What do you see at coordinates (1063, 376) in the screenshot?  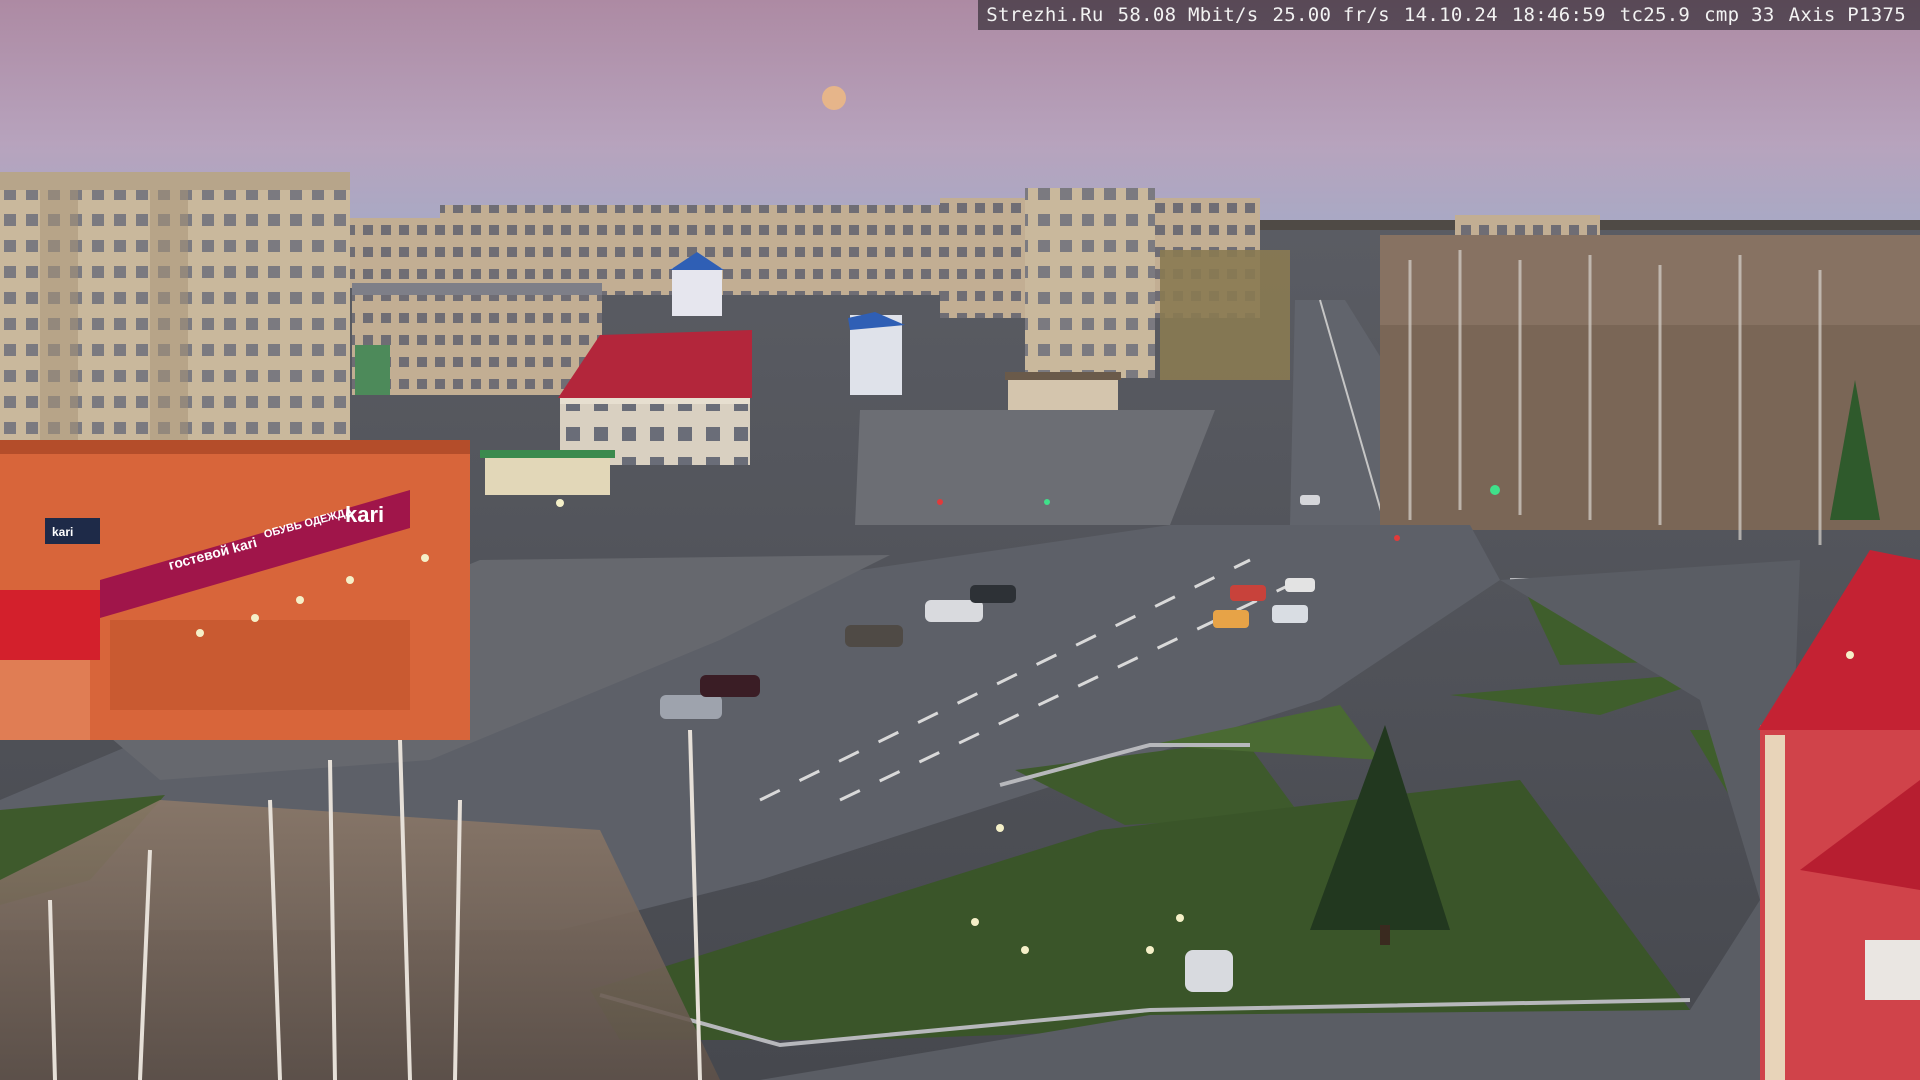 I see `low-building-roof` at bounding box center [1063, 376].